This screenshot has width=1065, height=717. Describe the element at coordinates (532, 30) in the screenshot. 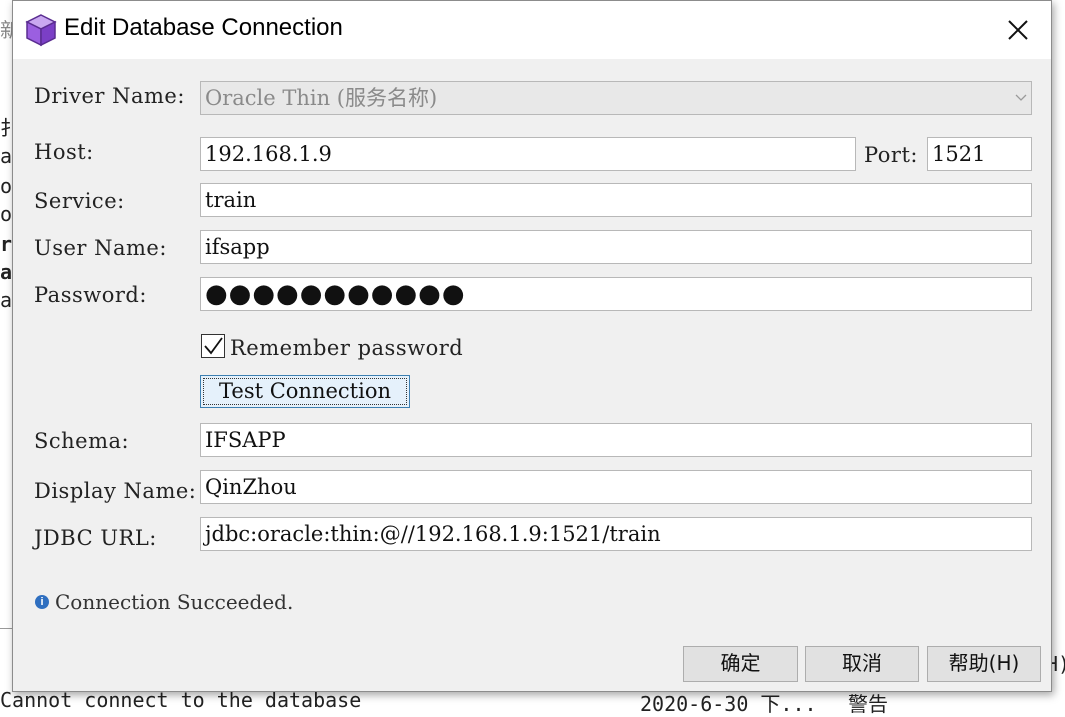

I see `title-bar: Edit Database Connection` at that location.